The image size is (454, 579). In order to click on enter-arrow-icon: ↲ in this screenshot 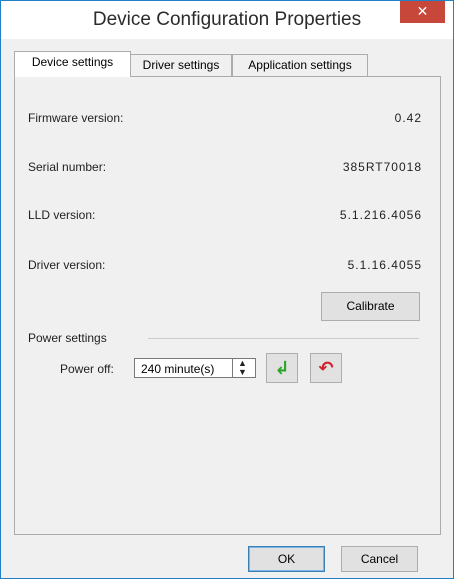, I will do `click(282, 368)`.